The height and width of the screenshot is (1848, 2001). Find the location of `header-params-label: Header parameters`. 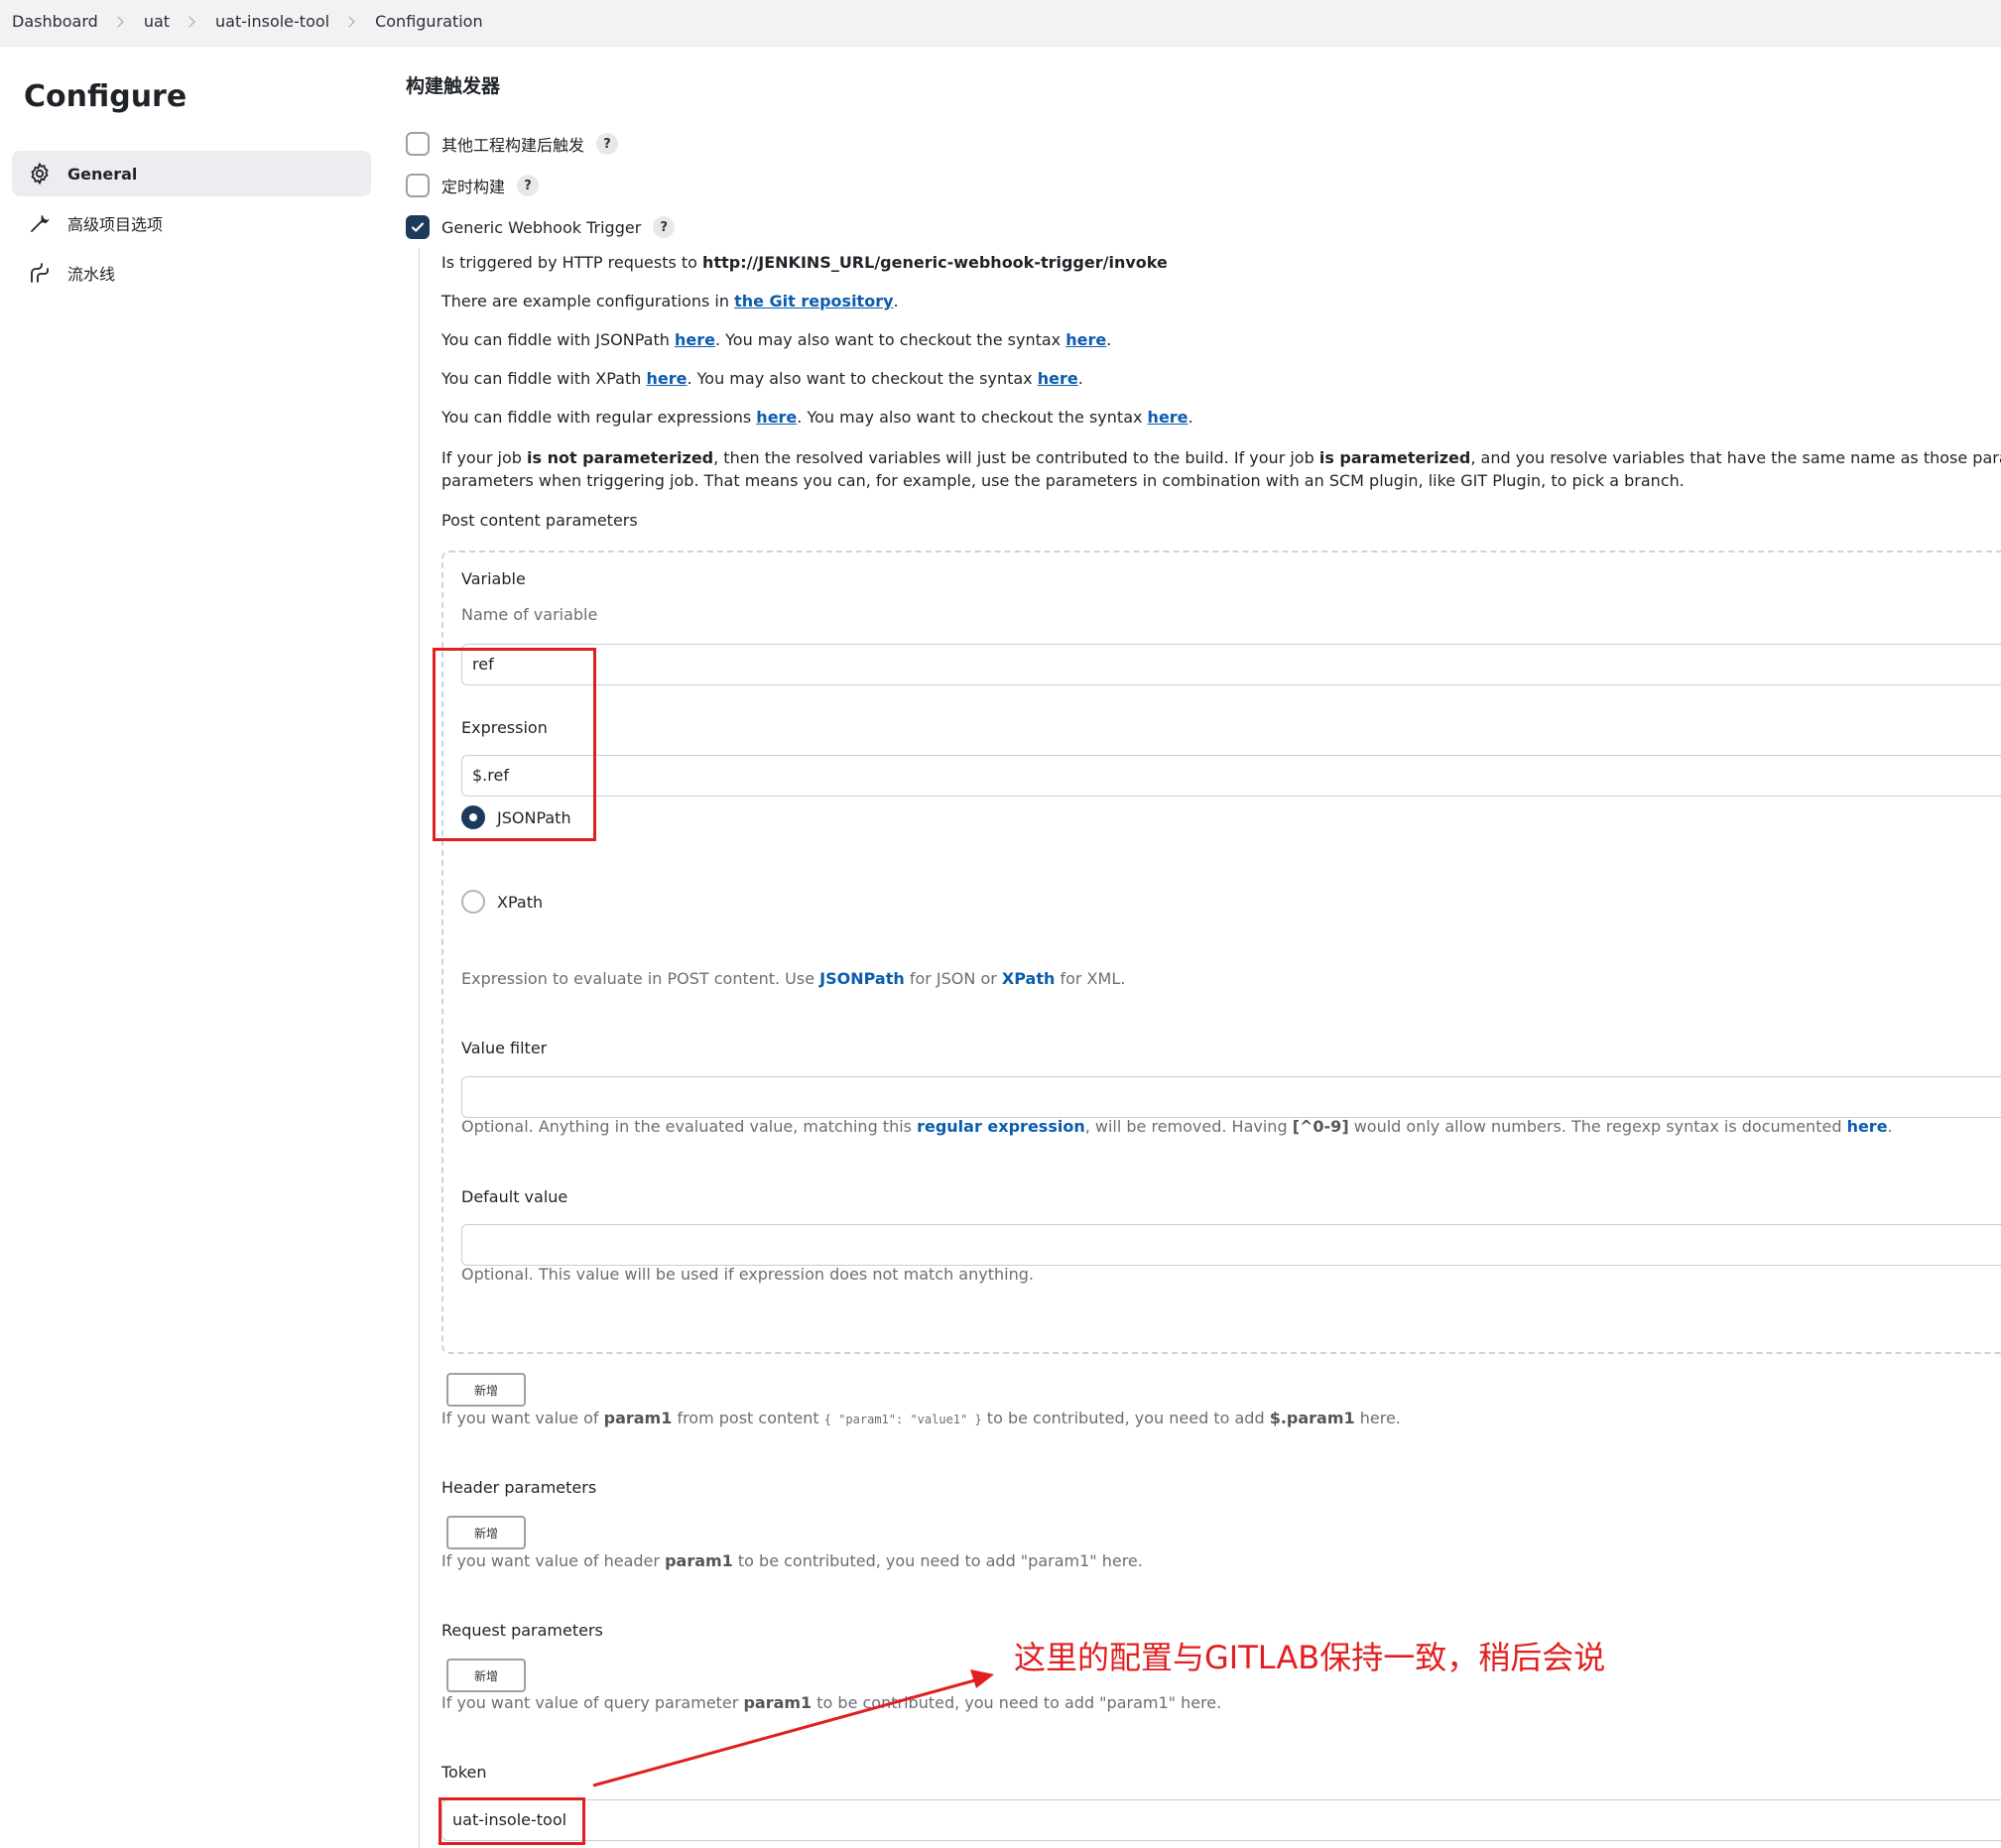

header-params-label: Header parameters is located at coordinates (519, 1487).